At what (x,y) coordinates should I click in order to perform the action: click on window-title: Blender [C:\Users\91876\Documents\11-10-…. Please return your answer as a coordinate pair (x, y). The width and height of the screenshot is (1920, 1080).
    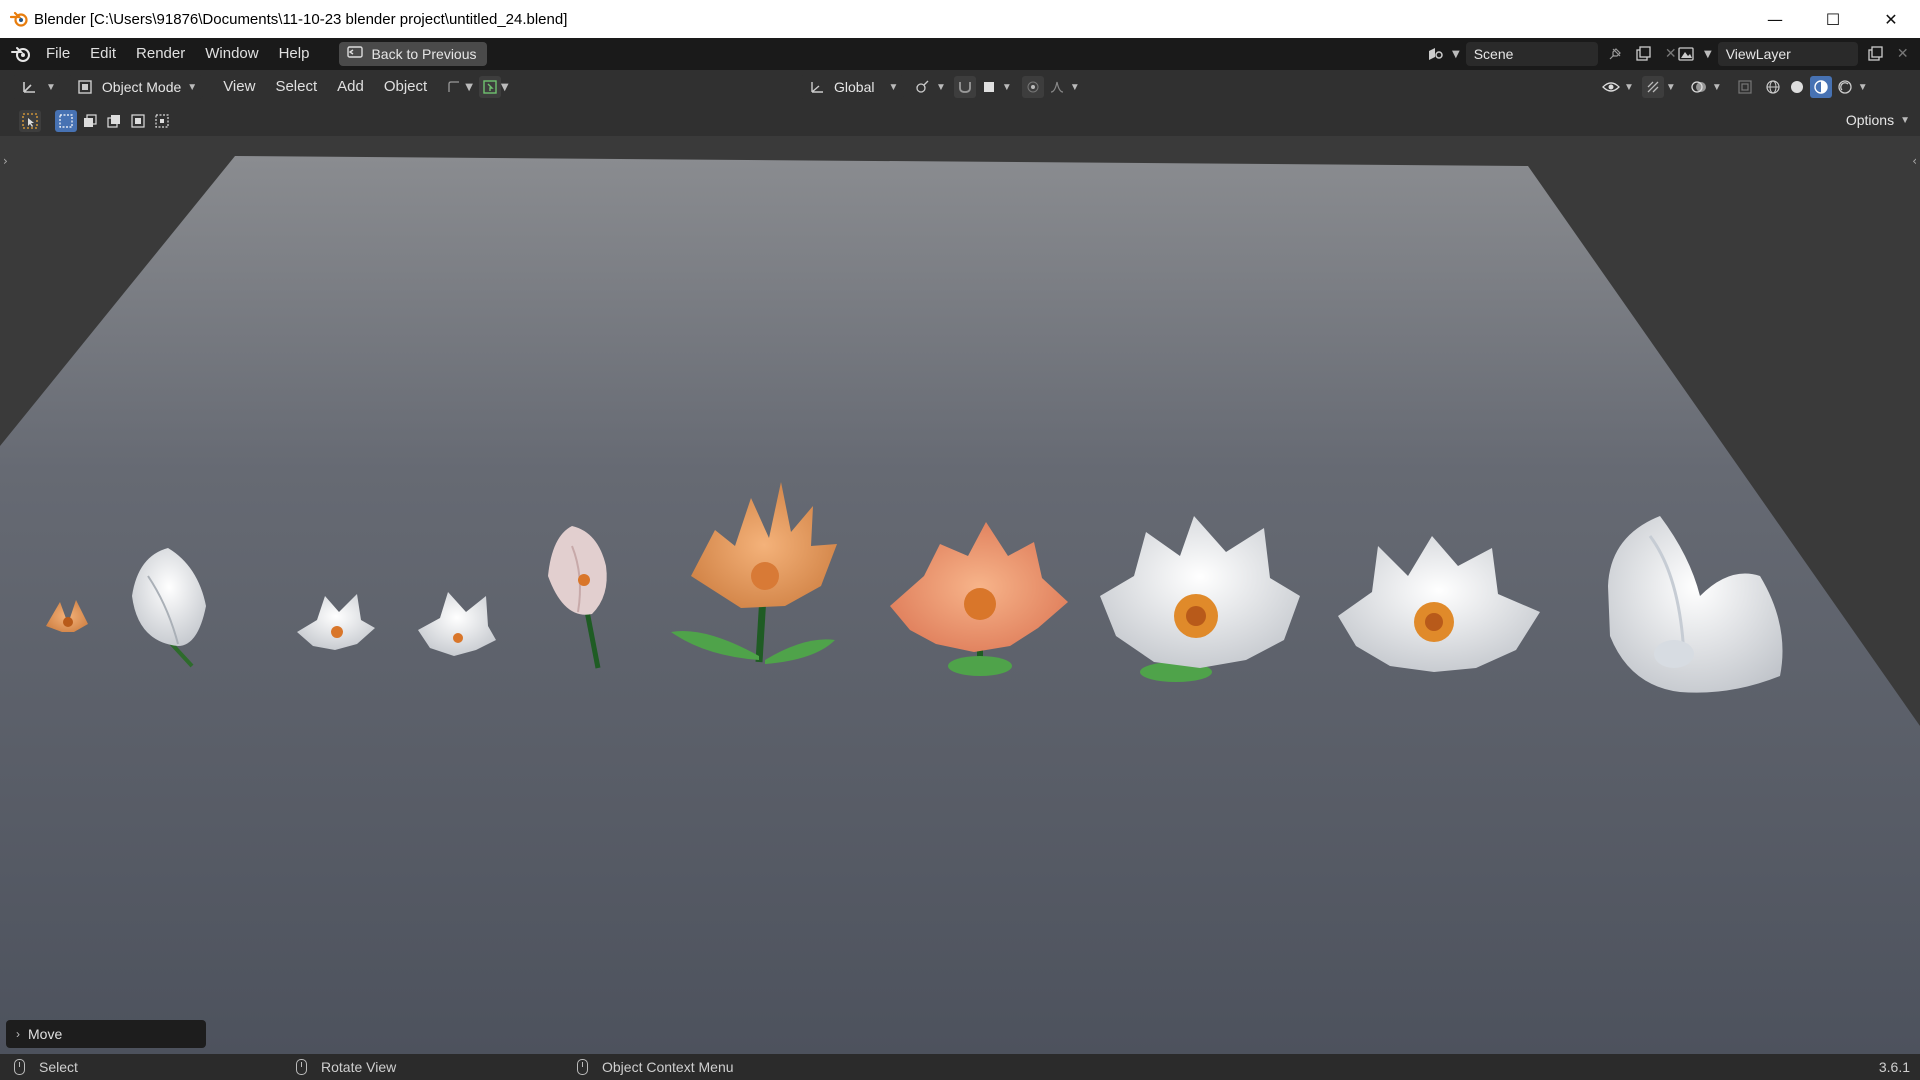
    Looking at the image, I should click on (301, 19).